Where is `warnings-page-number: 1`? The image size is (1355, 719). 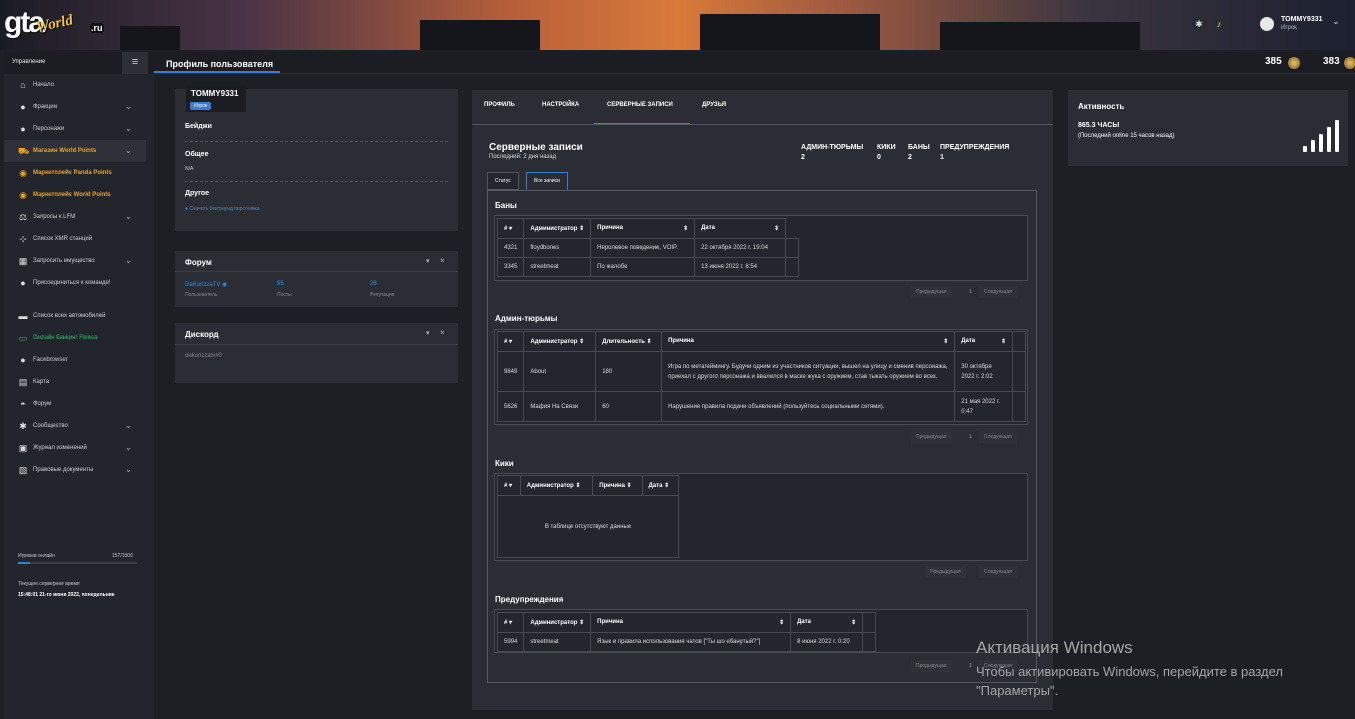 warnings-page-number: 1 is located at coordinates (970, 666).